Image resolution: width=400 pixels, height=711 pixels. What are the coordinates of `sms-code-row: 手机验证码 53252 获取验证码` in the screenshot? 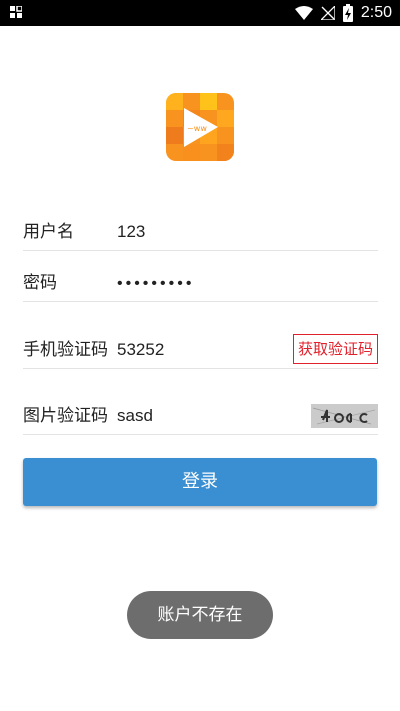 It's located at (200, 346).